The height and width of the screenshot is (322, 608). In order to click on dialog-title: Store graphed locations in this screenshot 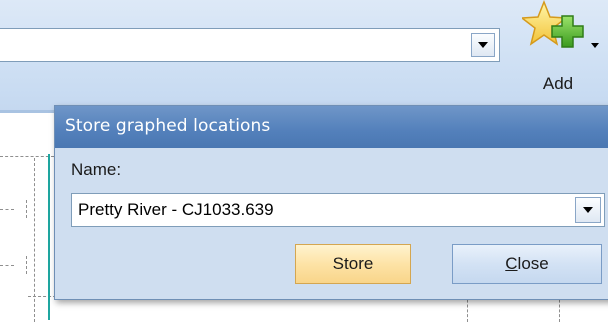, I will do `click(168, 126)`.